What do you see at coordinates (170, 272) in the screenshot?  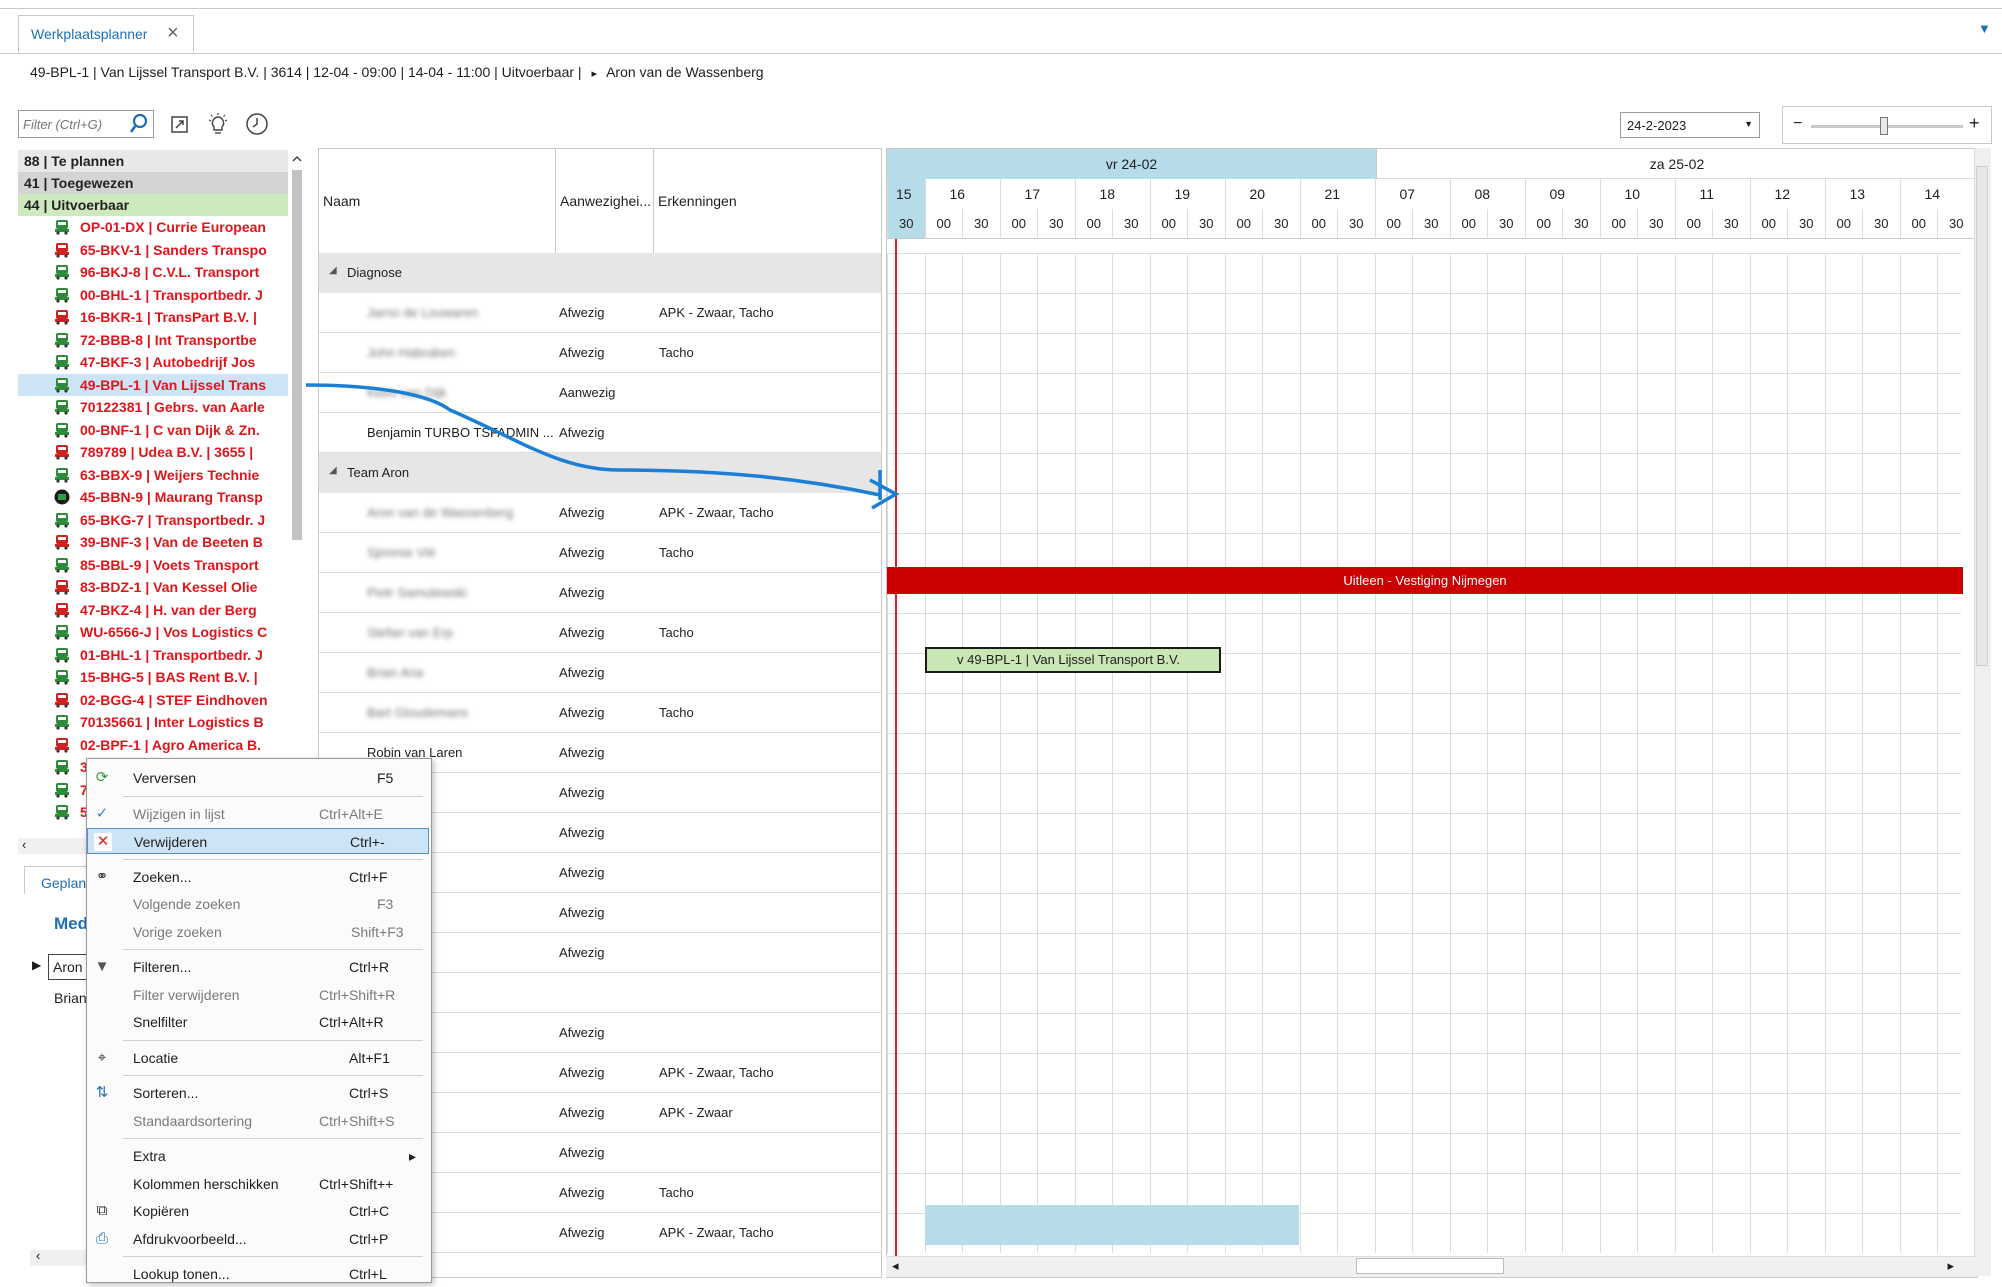 I see `vehicle-label: 96-BKJ-8 | C.V.L. Transport` at bounding box center [170, 272].